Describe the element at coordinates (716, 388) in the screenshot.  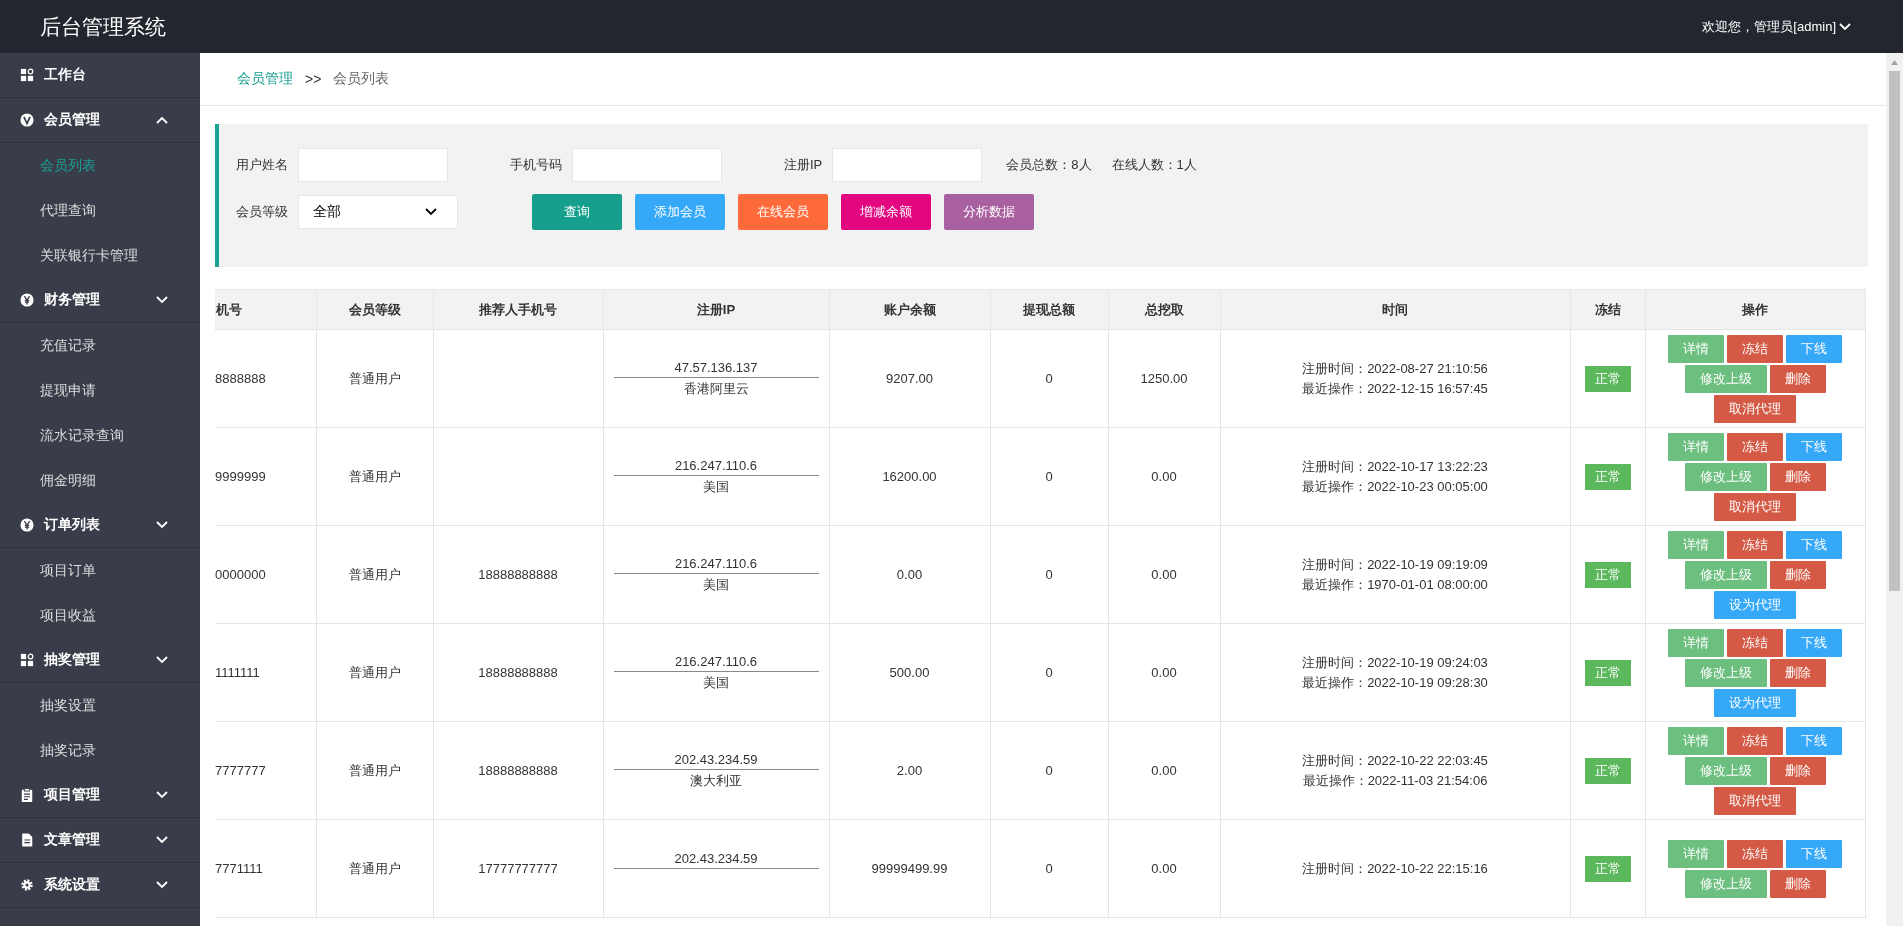
I see `location-text: 香港阿里云` at that location.